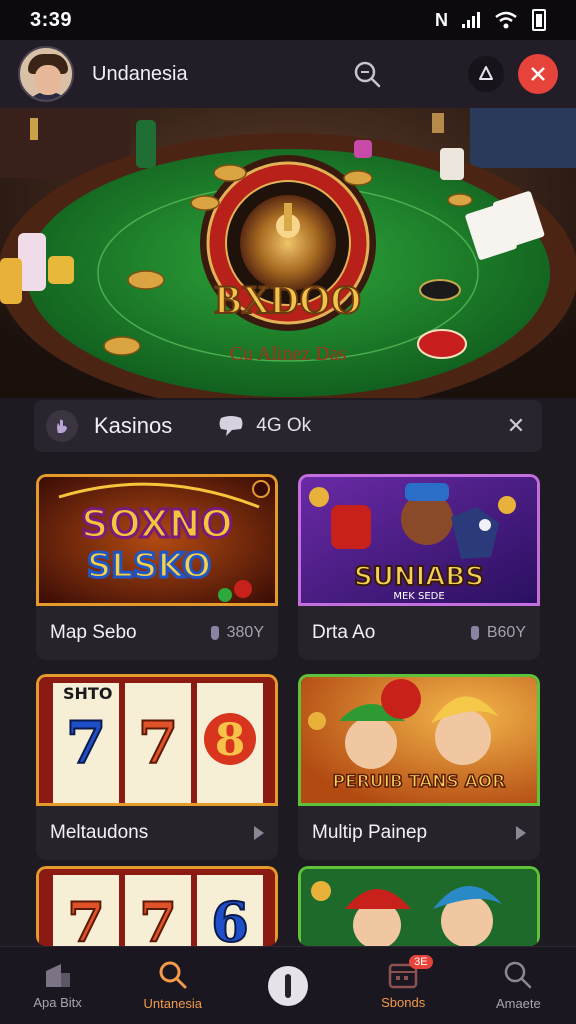 This screenshot has height=1024, width=576. I want to click on game-card: SUNIABS MEK SEDE Drta Ao B60Y, so click(419, 567).